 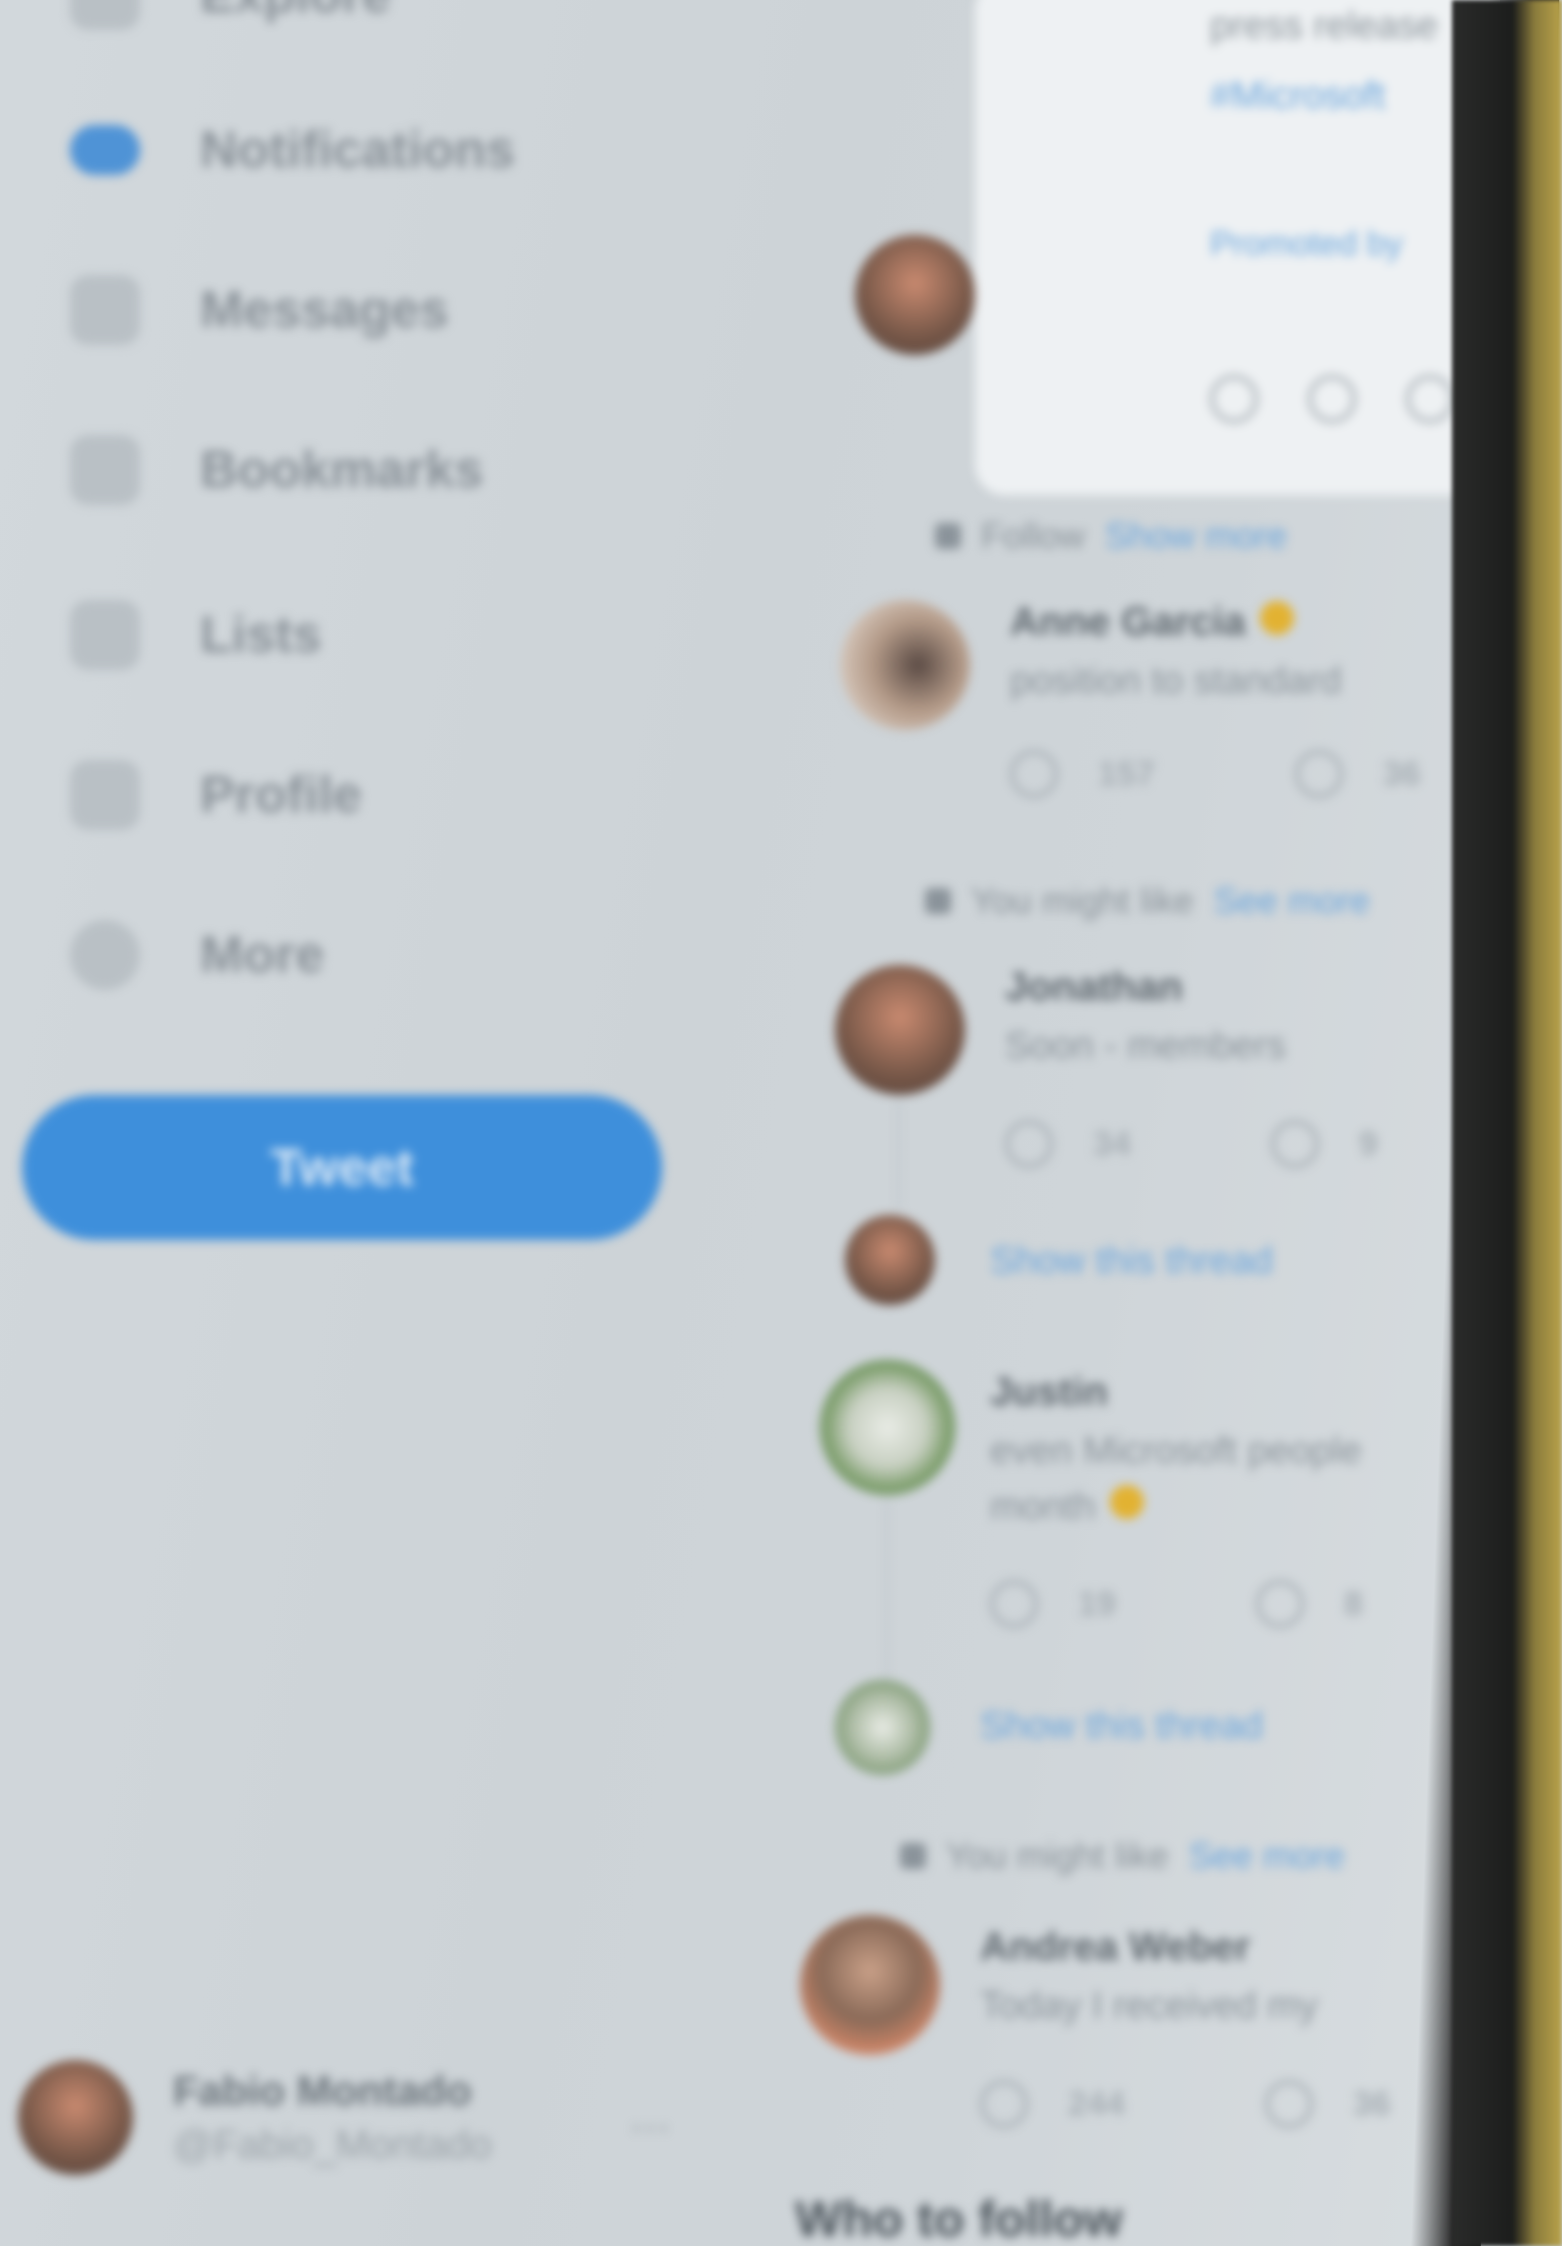 I want to click on tweet-author: Justin, so click(x=1049, y=1392).